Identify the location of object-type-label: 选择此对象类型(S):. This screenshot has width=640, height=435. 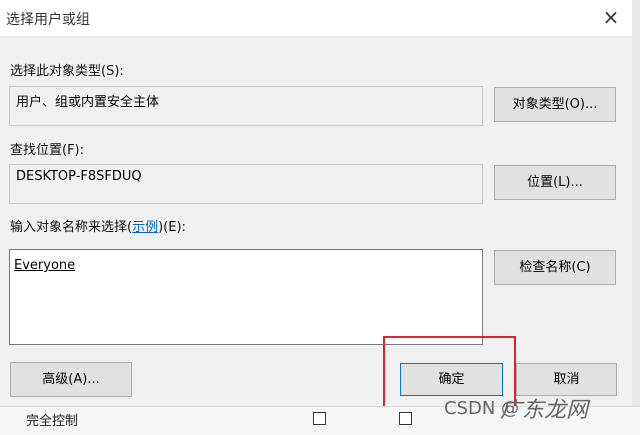
(67, 71).